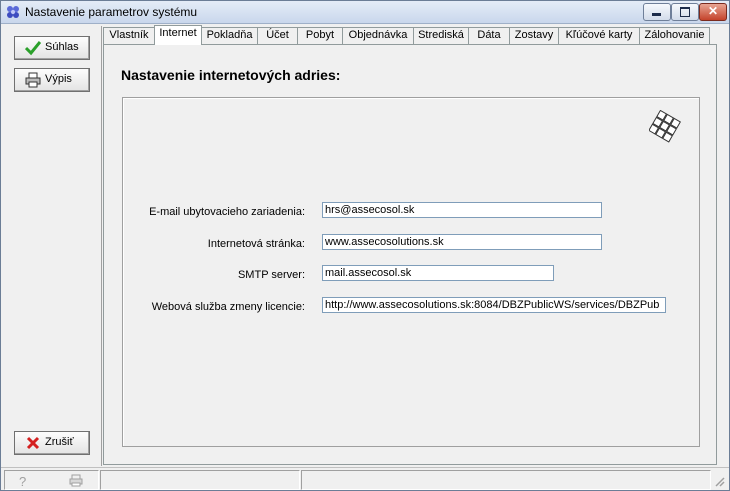 Image resolution: width=730 pixels, height=491 pixels. I want to click on smtp-field, so click(438, 273).